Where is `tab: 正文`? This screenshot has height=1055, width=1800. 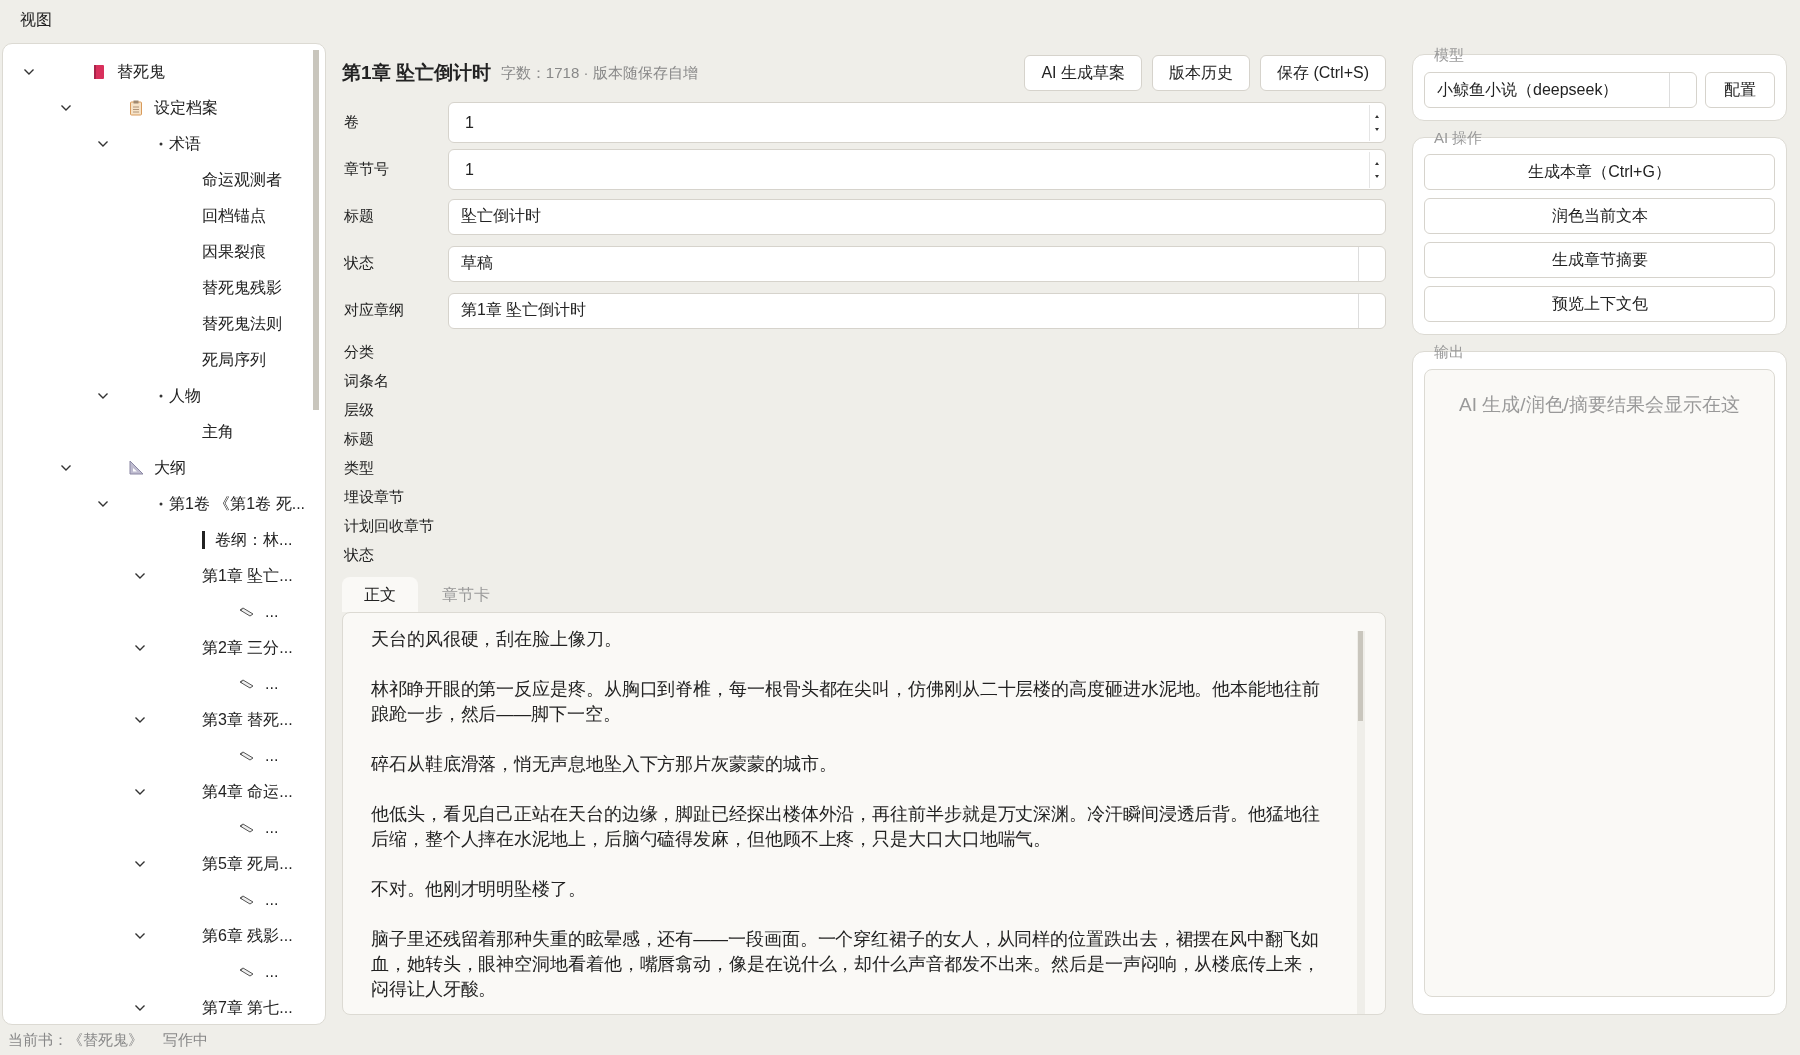
tab: 正文 is located at coordinates (380, 594).